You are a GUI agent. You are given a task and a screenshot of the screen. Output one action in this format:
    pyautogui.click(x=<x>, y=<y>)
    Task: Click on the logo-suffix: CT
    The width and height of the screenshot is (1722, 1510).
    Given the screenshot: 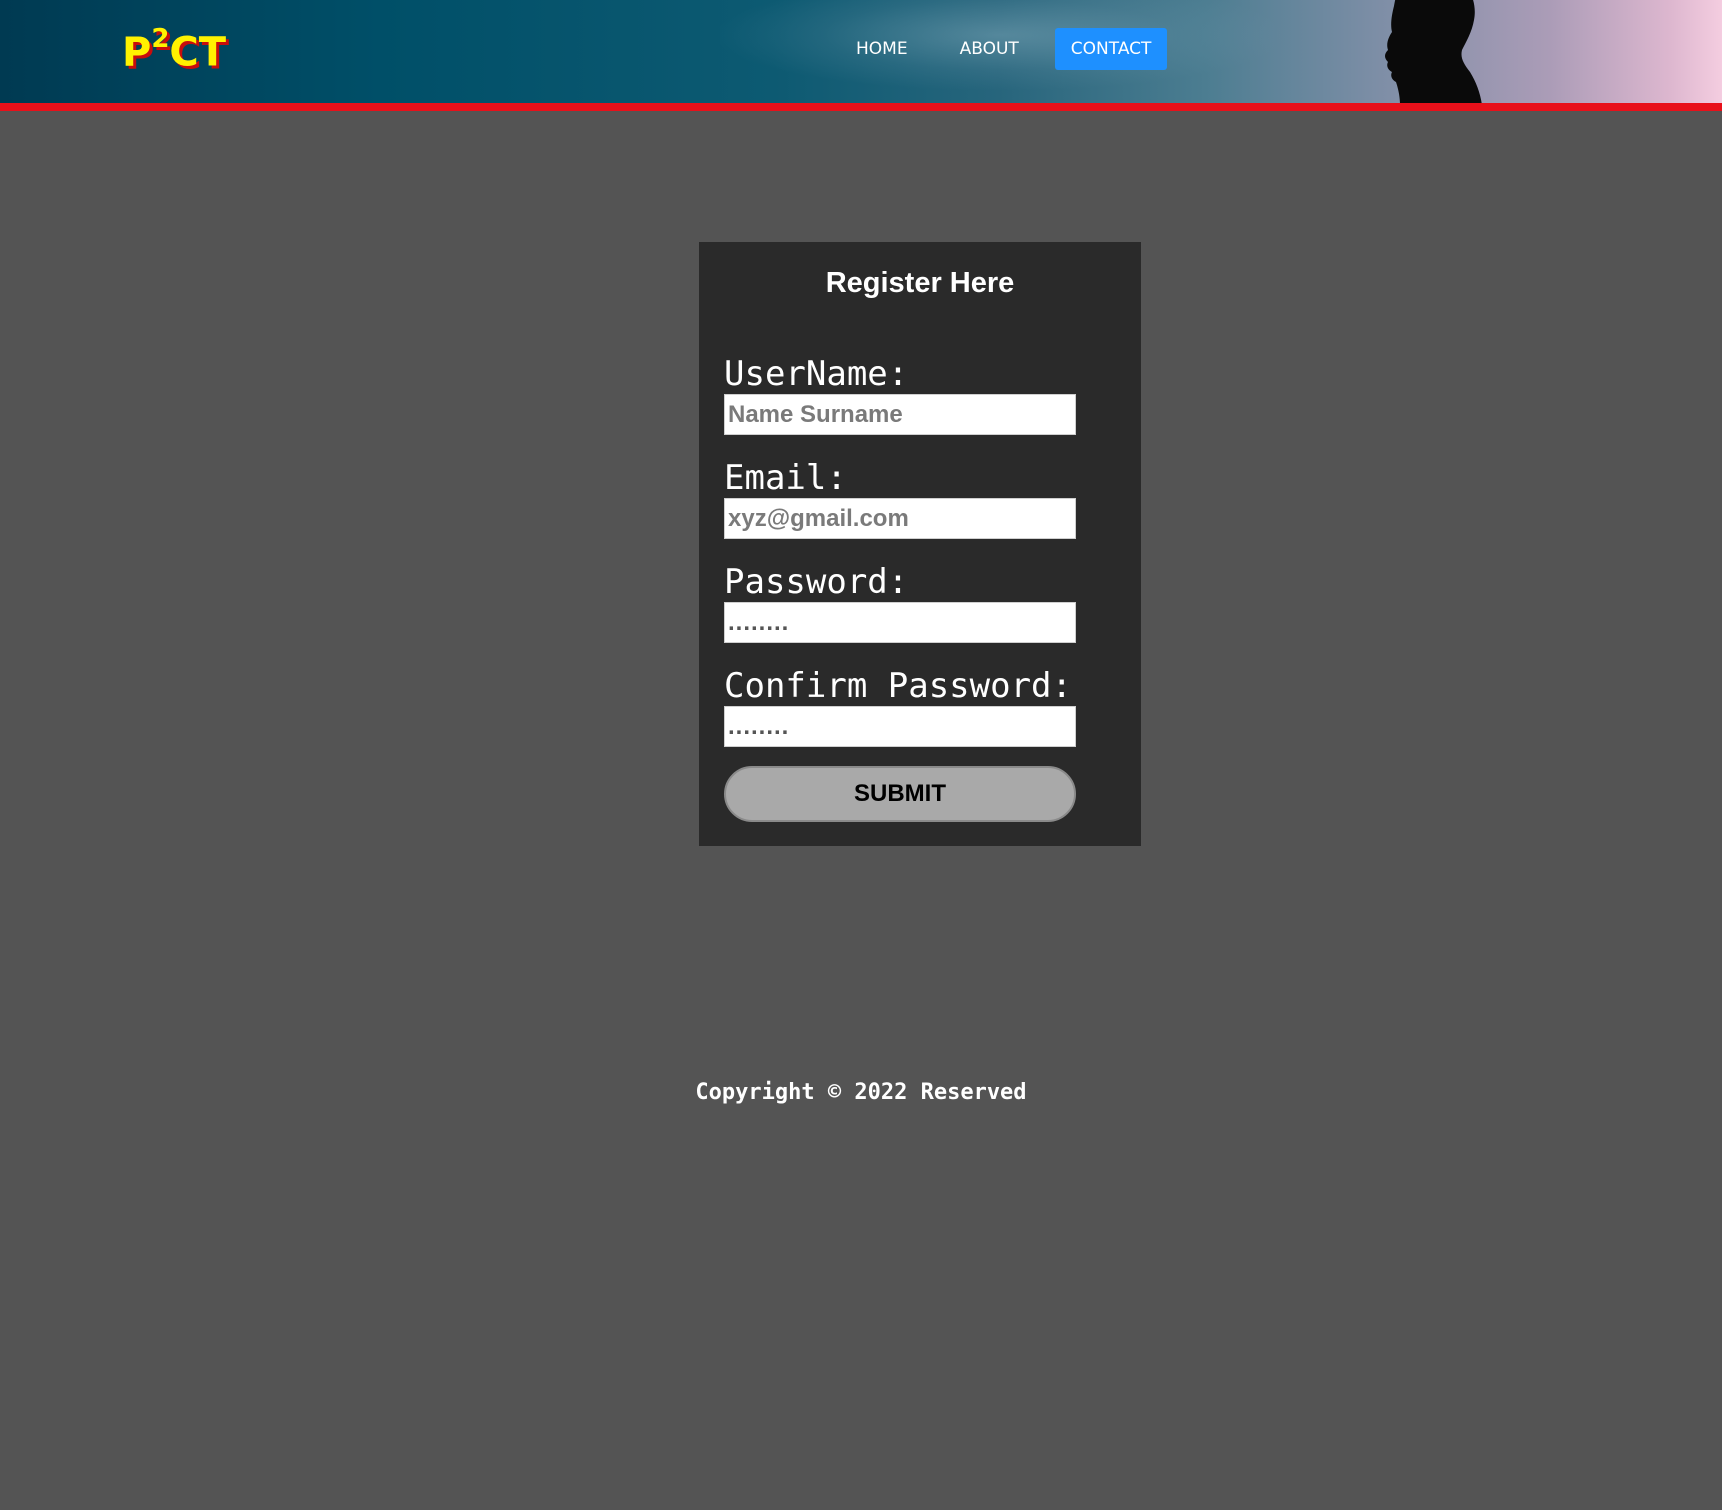 What is the action you would take?
    pyautogui.click(x=198, y=52)
    